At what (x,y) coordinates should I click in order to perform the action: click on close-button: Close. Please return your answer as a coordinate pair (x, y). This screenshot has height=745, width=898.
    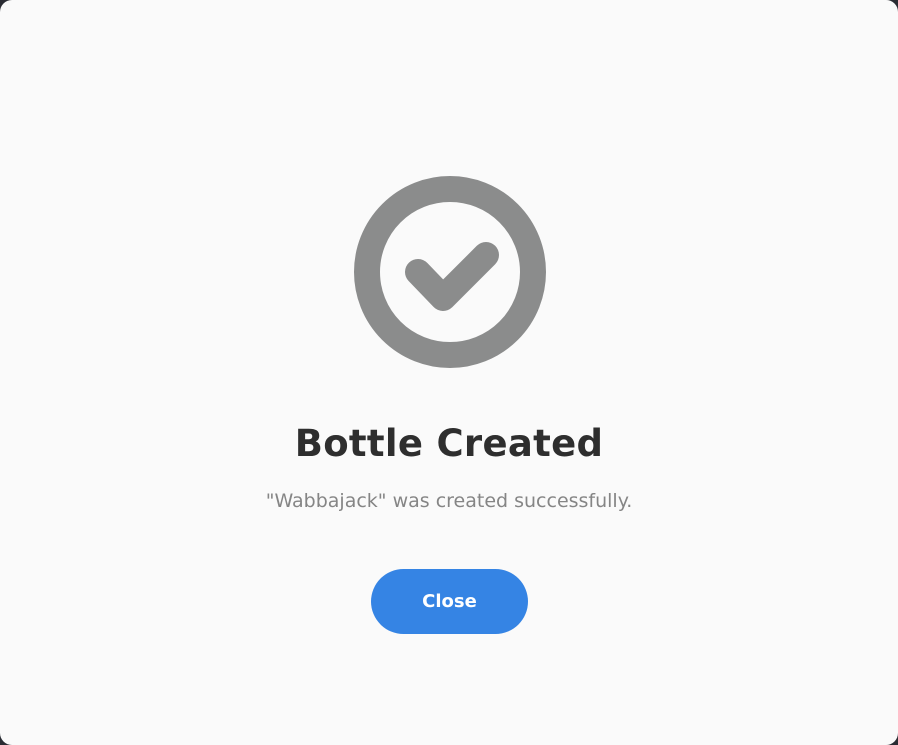
    Looking at the image, I should click on (449, 601).